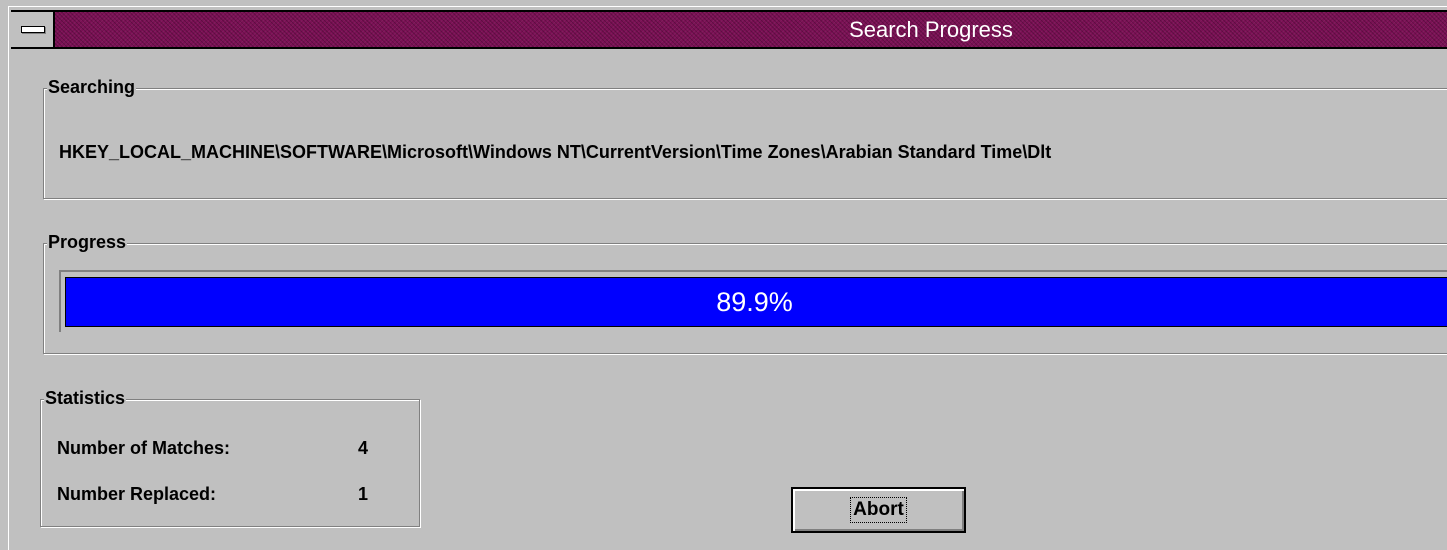  I want to click on progress-percent-text: 89.9%, so click(754, 301).